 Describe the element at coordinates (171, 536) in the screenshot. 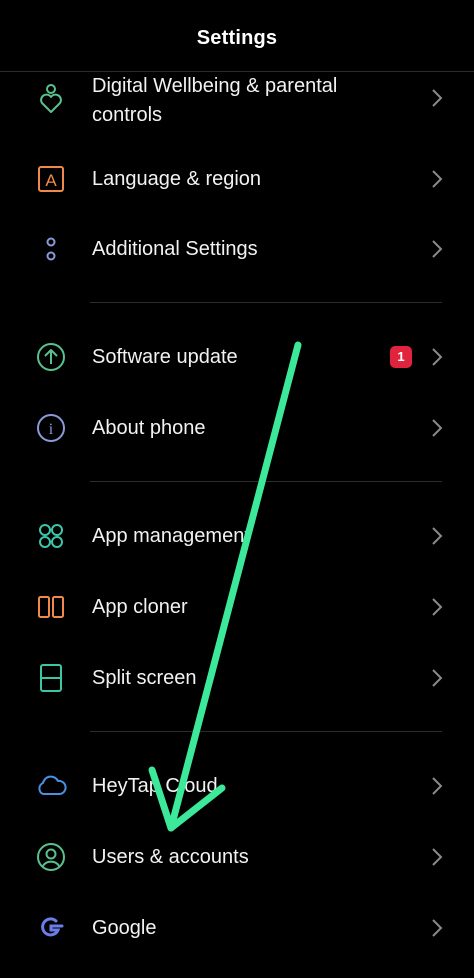

I see `settings-item-label: App management` at that location.